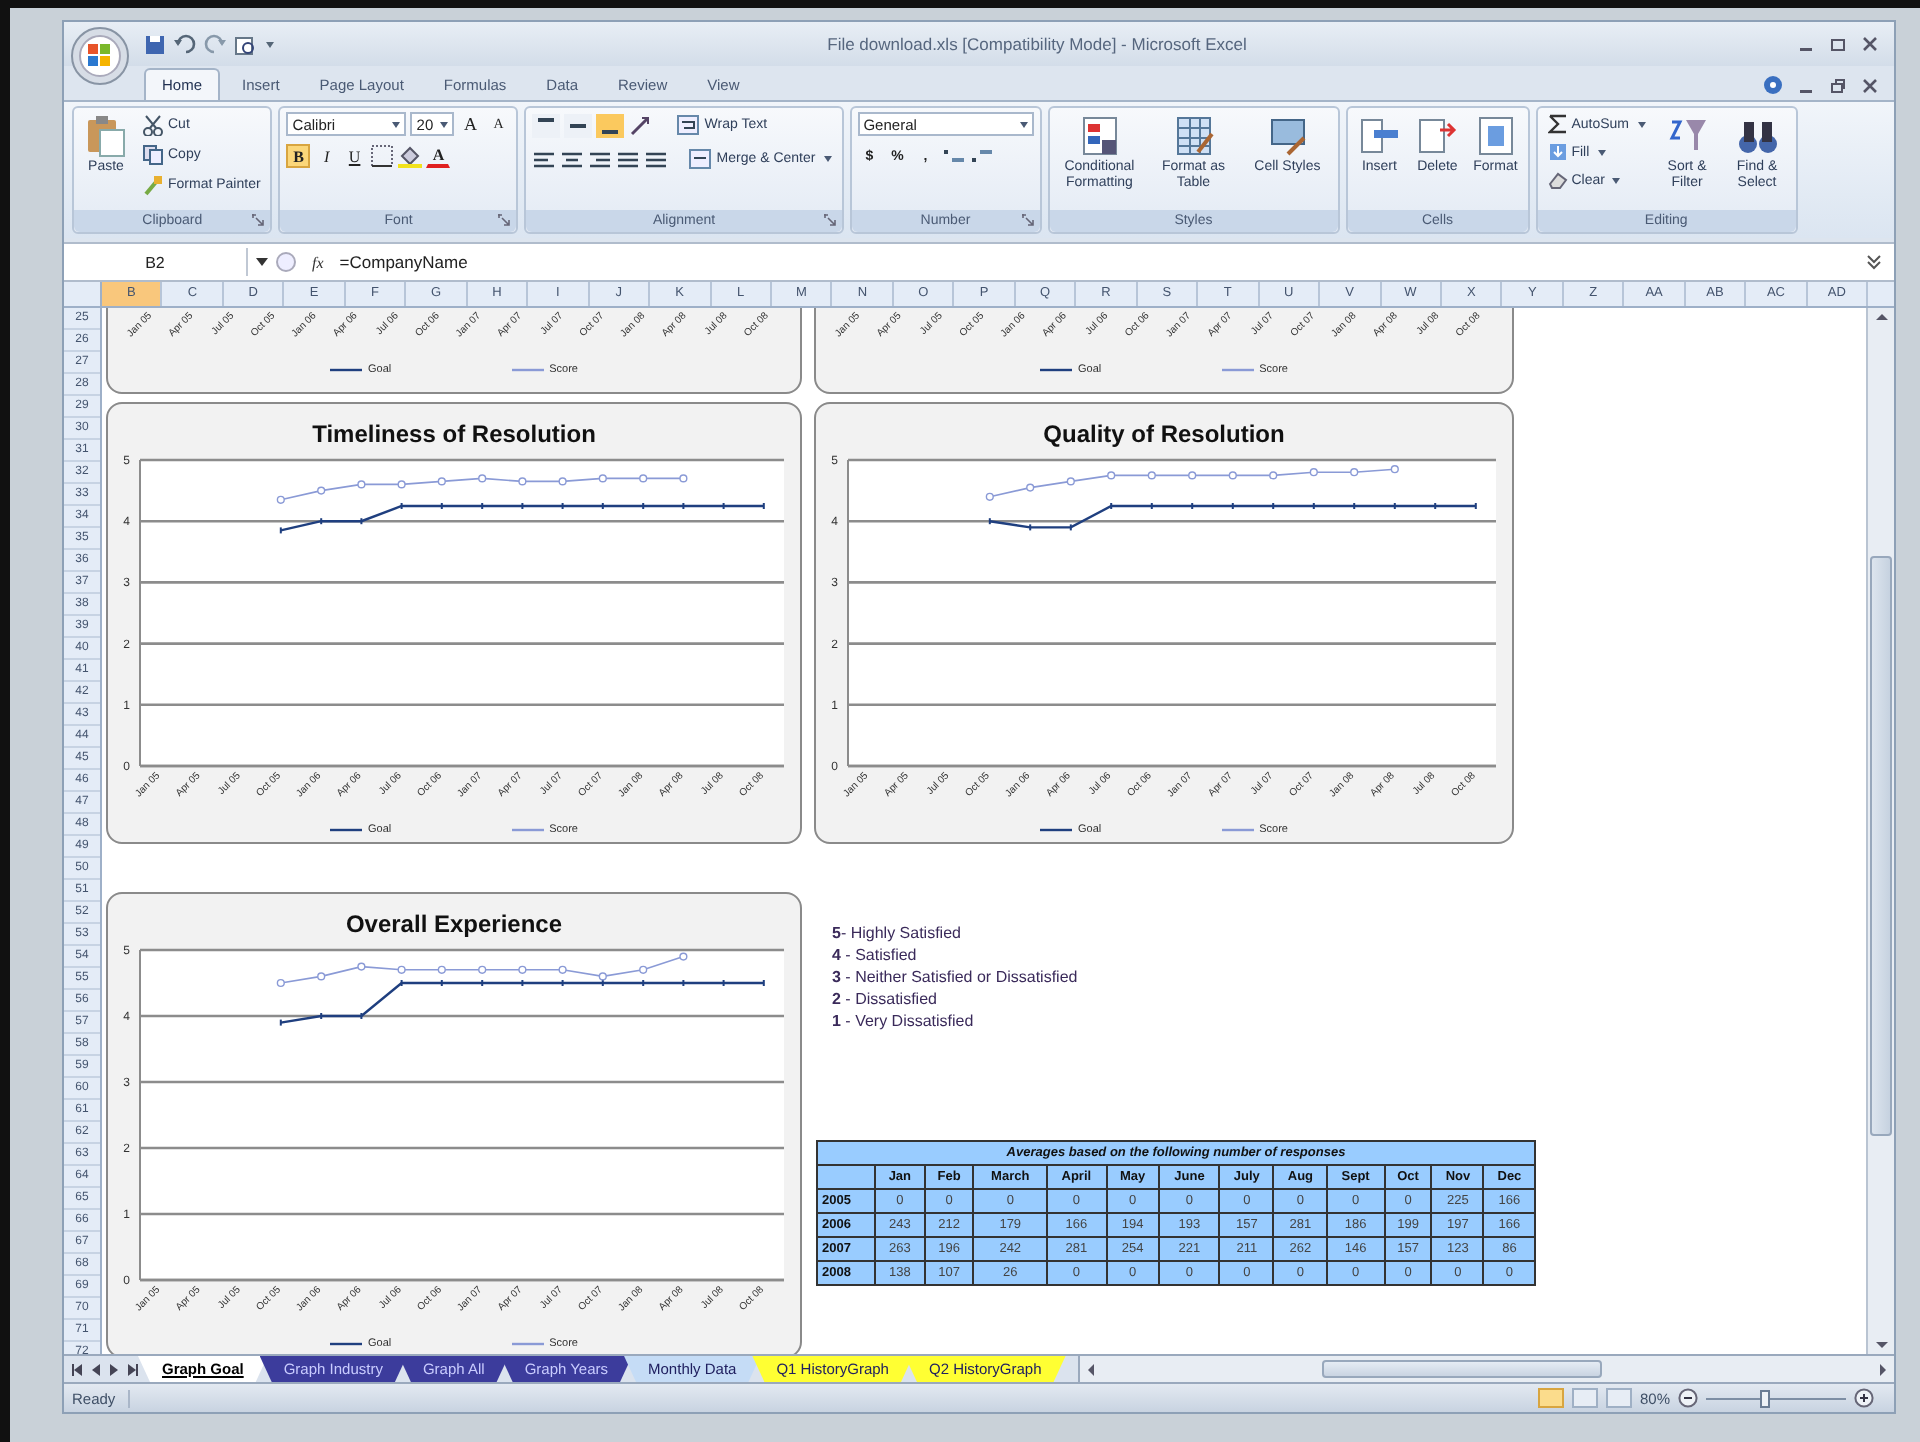 The height and width of the screenshot is (1442, 1920). Describe the element at coordinates (904, 1021) in the screenshot. I see `rating-scale-text: 1 - Very Dissatisfied` at that location.